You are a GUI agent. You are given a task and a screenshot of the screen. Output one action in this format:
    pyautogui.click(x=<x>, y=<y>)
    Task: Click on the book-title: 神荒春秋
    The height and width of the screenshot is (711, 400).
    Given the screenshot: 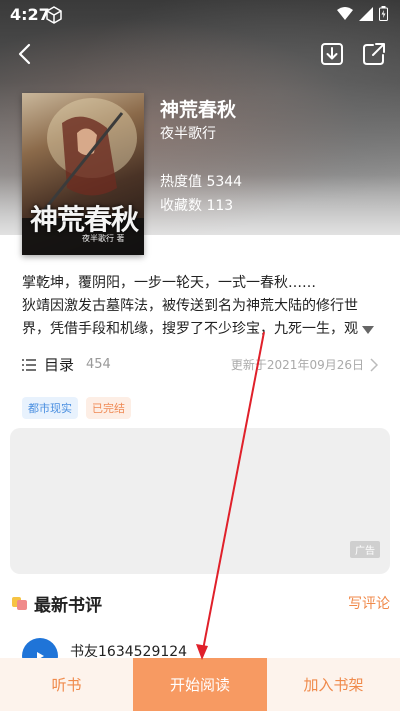 What is the action you would take?
    pyautogui.click(x=198, y=110)
    